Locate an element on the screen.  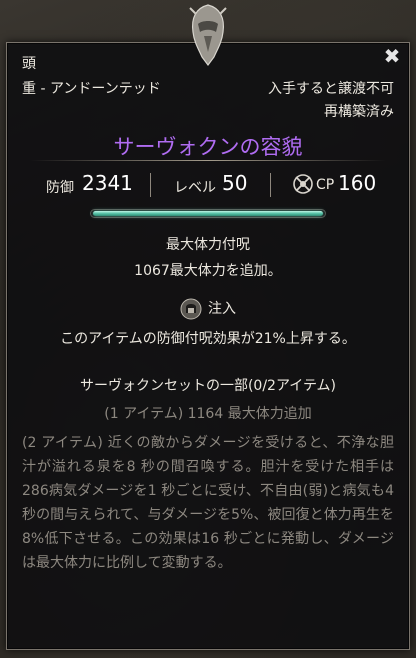
trait-title: 注入 is located at coordinates (222, 309).